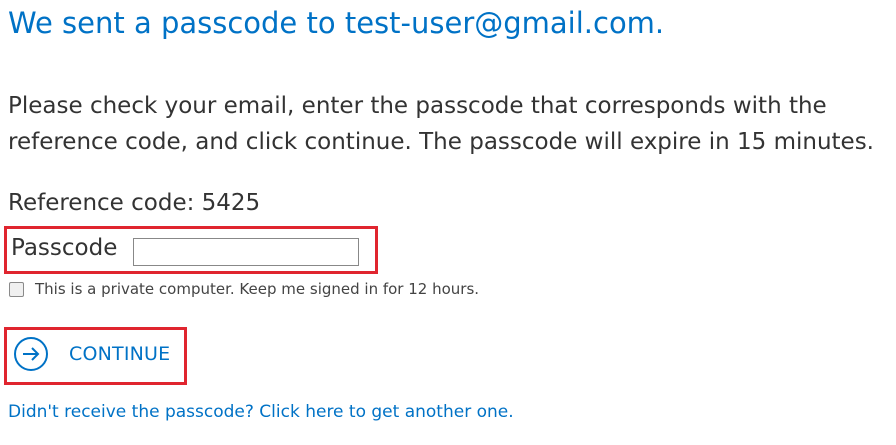 This screenshot has width=896, height=445. What do you see at coordinates (31, 354) in the screenshot?
I see `arrow-right-circle-icon` at bounding box center [31, 354].